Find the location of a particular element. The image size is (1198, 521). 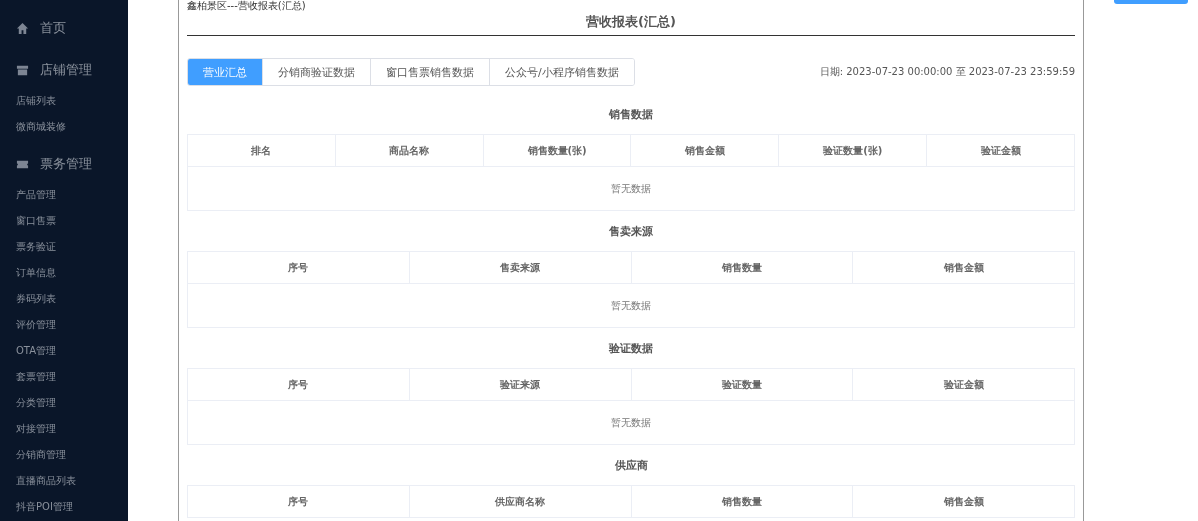

column-header: 商品名称 is located at coordinates (409, 150).